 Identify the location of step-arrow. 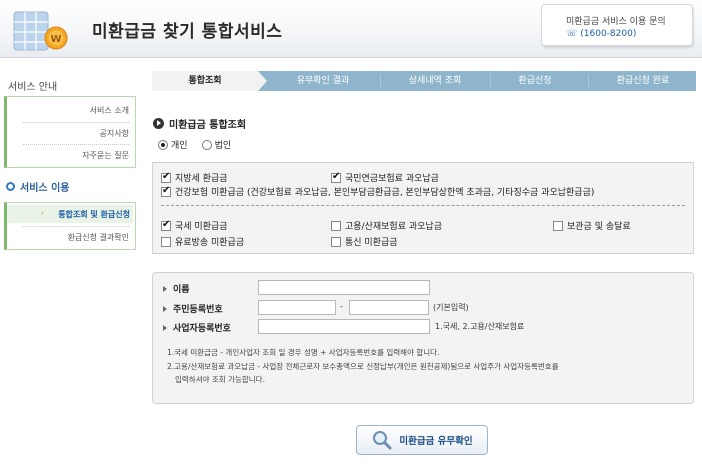
(262, 81).